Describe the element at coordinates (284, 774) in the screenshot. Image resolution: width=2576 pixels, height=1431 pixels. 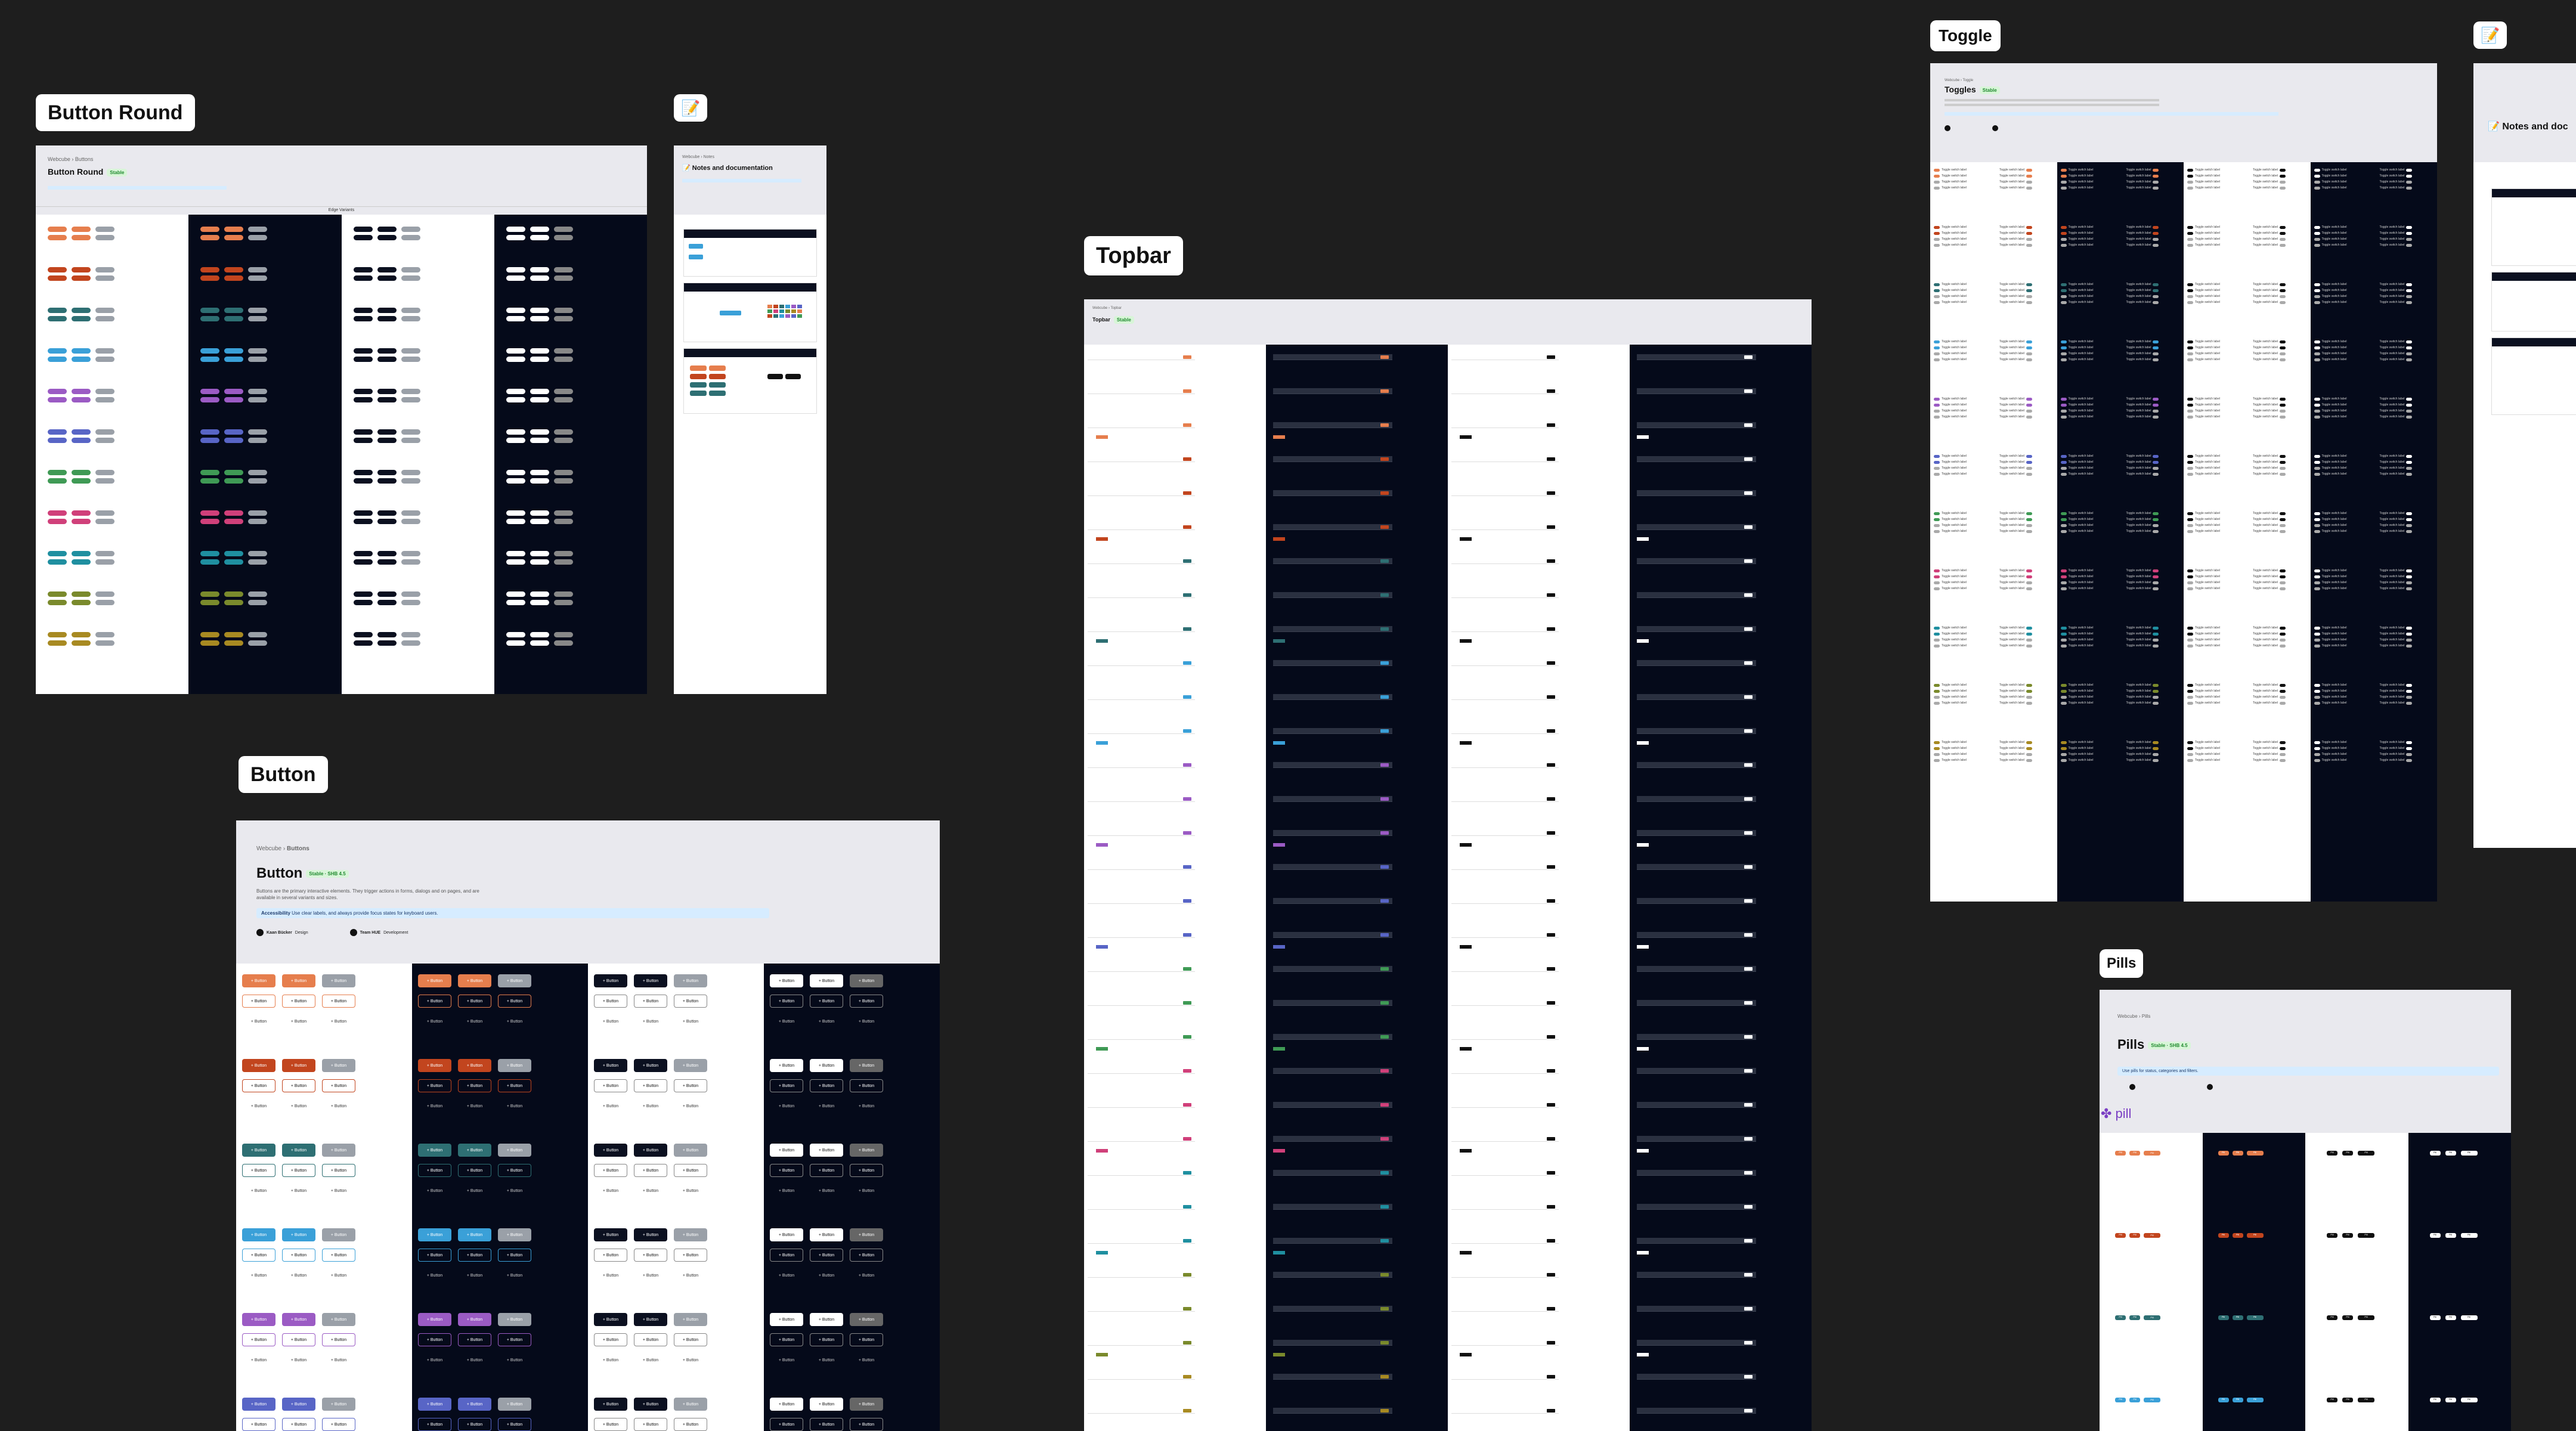
I see `frame-label-button: Button` at that location.